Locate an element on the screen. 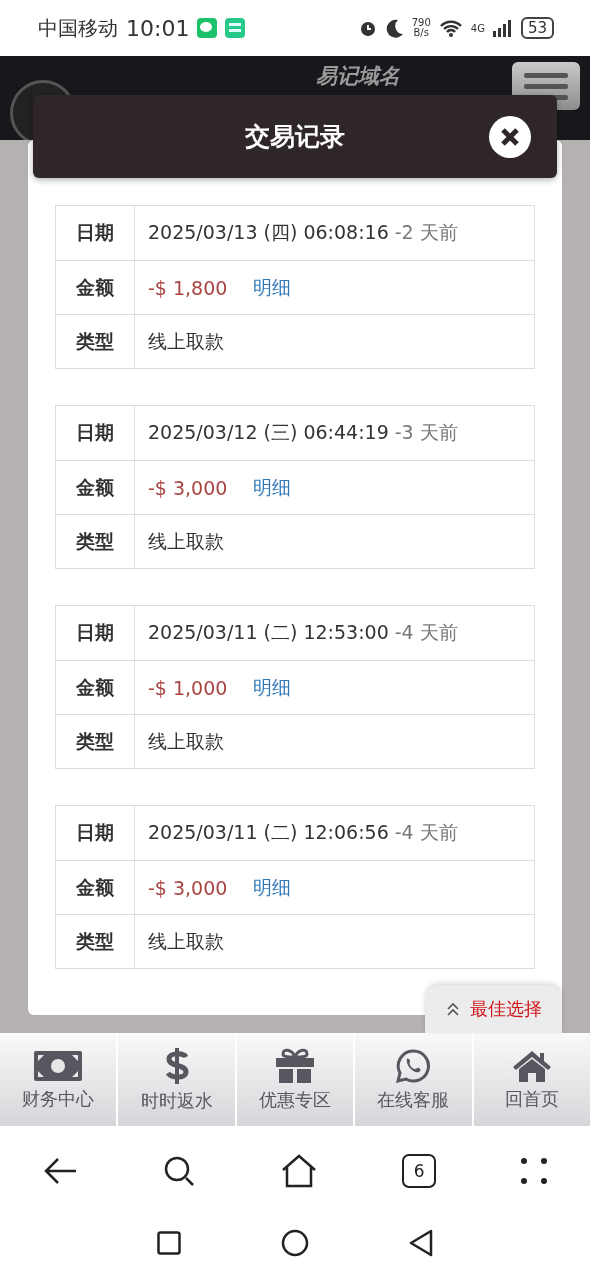 The height and width of the screenshot is (1280, 590). date-text: 2025/03/12 (三) 06:44:19 is located at coordinates (268, 432).